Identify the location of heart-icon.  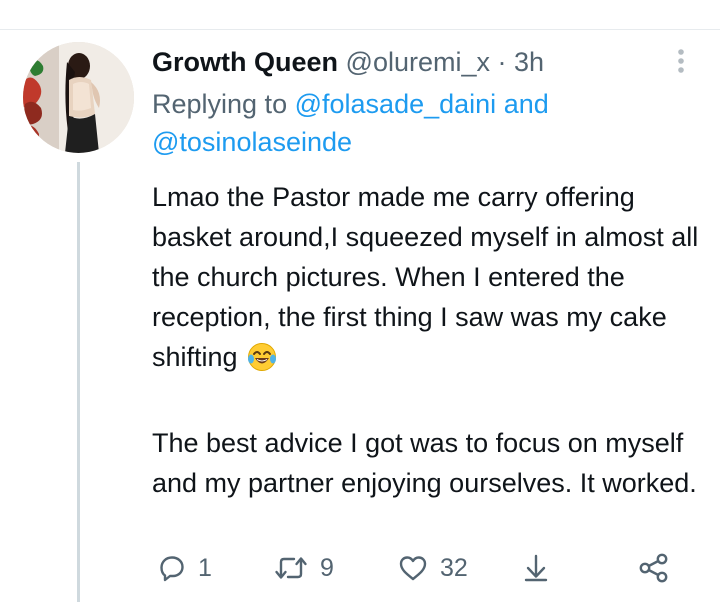
(413, 568).